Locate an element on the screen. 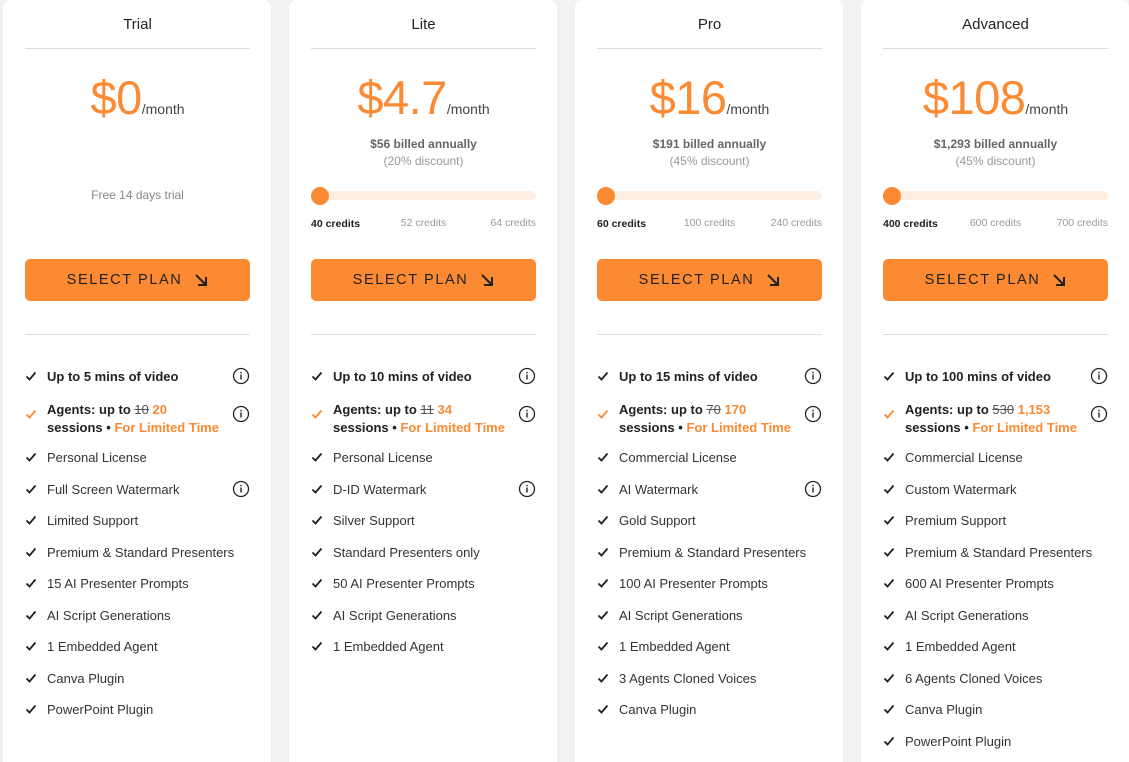 The width and height of the screenshot is (1129, 762). feature-text: Up to 10 mins of video is located at coordinates (402, 376).